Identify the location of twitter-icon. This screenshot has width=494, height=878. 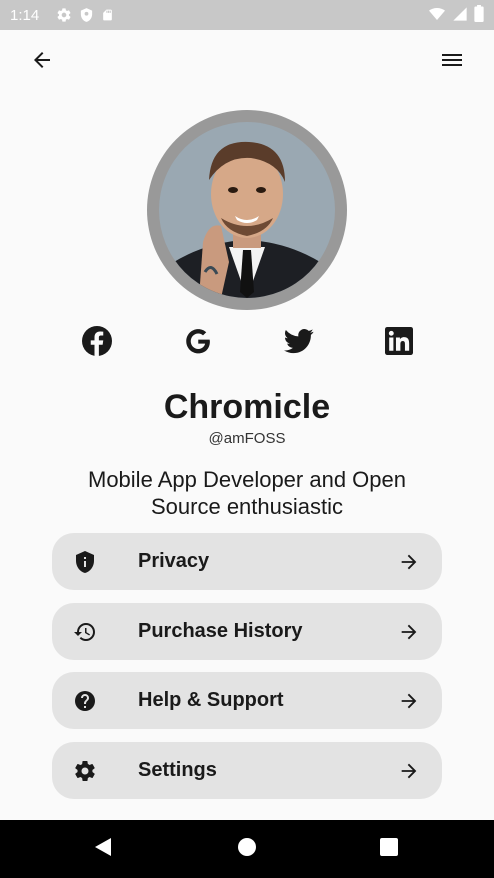
(299, 343).